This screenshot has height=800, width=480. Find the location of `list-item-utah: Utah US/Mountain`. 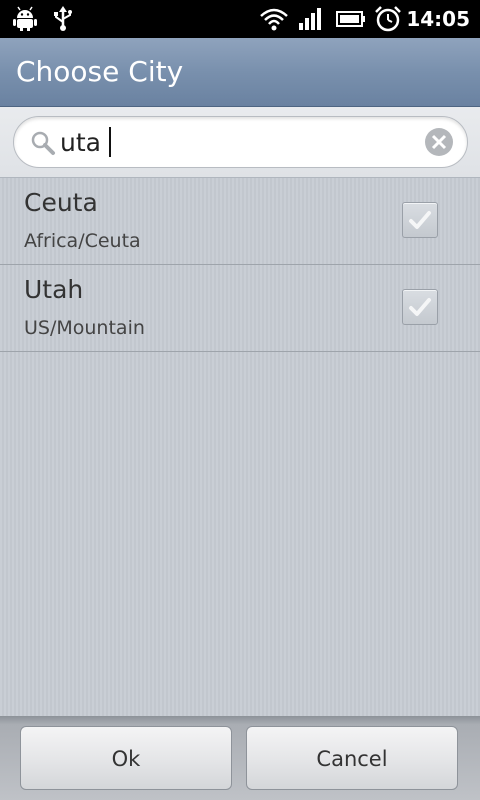

list-item-utah: Utah US/Mountain is located at coordinates (240, 308).